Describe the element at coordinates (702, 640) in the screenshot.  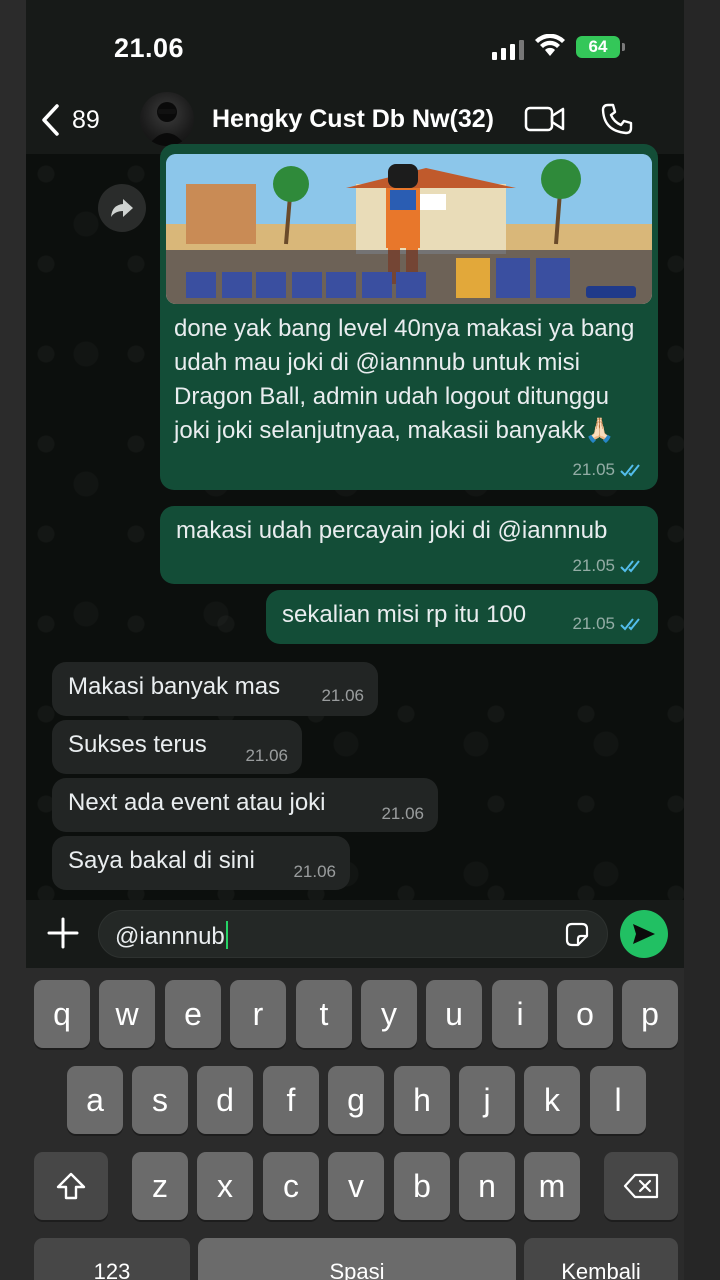
I see `device-frame-right` at that location.